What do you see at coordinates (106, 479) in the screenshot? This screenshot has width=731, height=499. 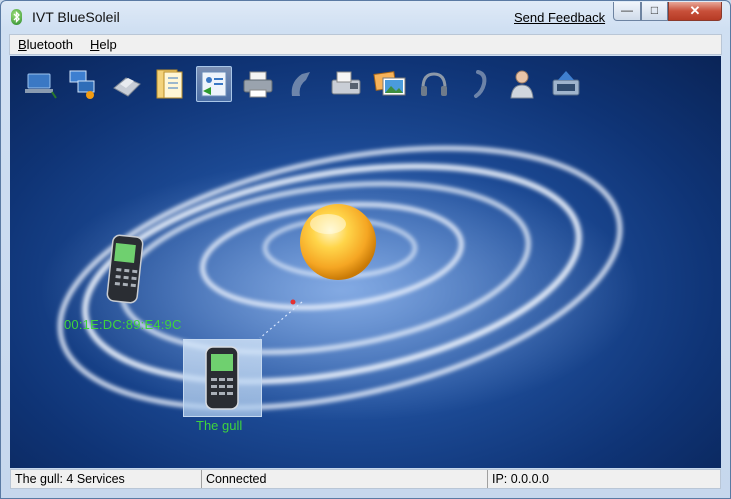 I see `status-device-info: The gull: 4 Services` at bounding box center [106, 479].